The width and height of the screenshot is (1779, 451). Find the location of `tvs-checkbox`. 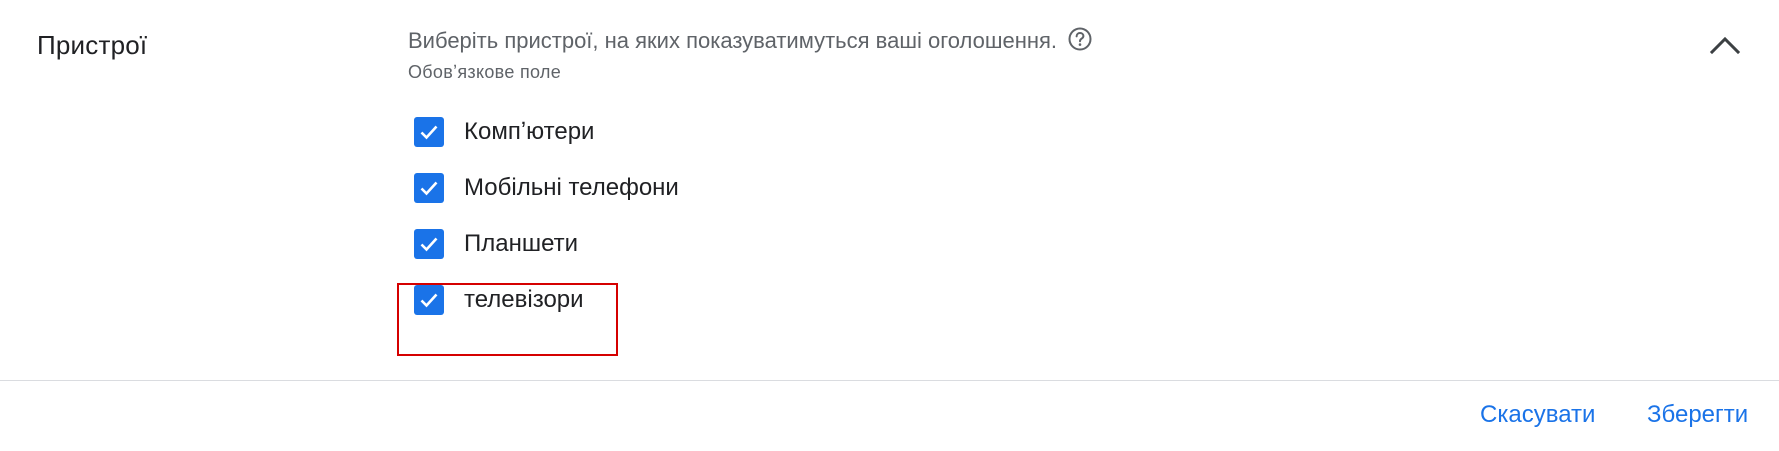

tvs-checkbox is located at coordinates (429, 300).